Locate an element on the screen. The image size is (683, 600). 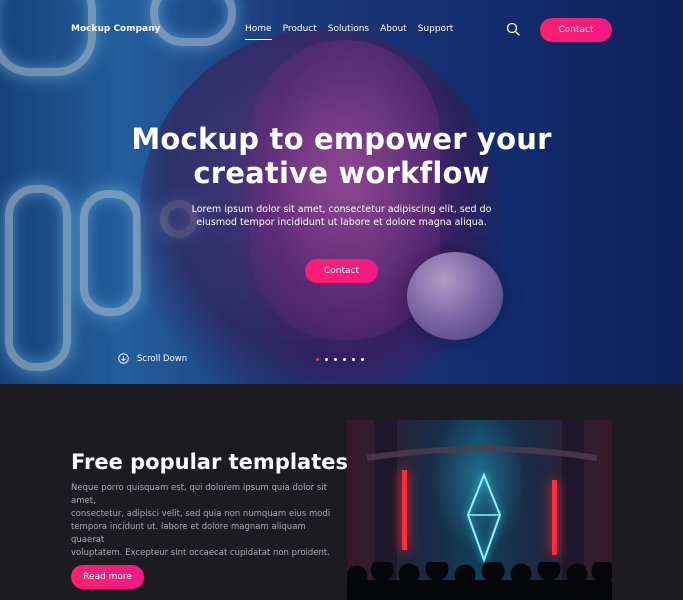
scroll-down-link: Scroll Down is located at coordinates (152, 358).